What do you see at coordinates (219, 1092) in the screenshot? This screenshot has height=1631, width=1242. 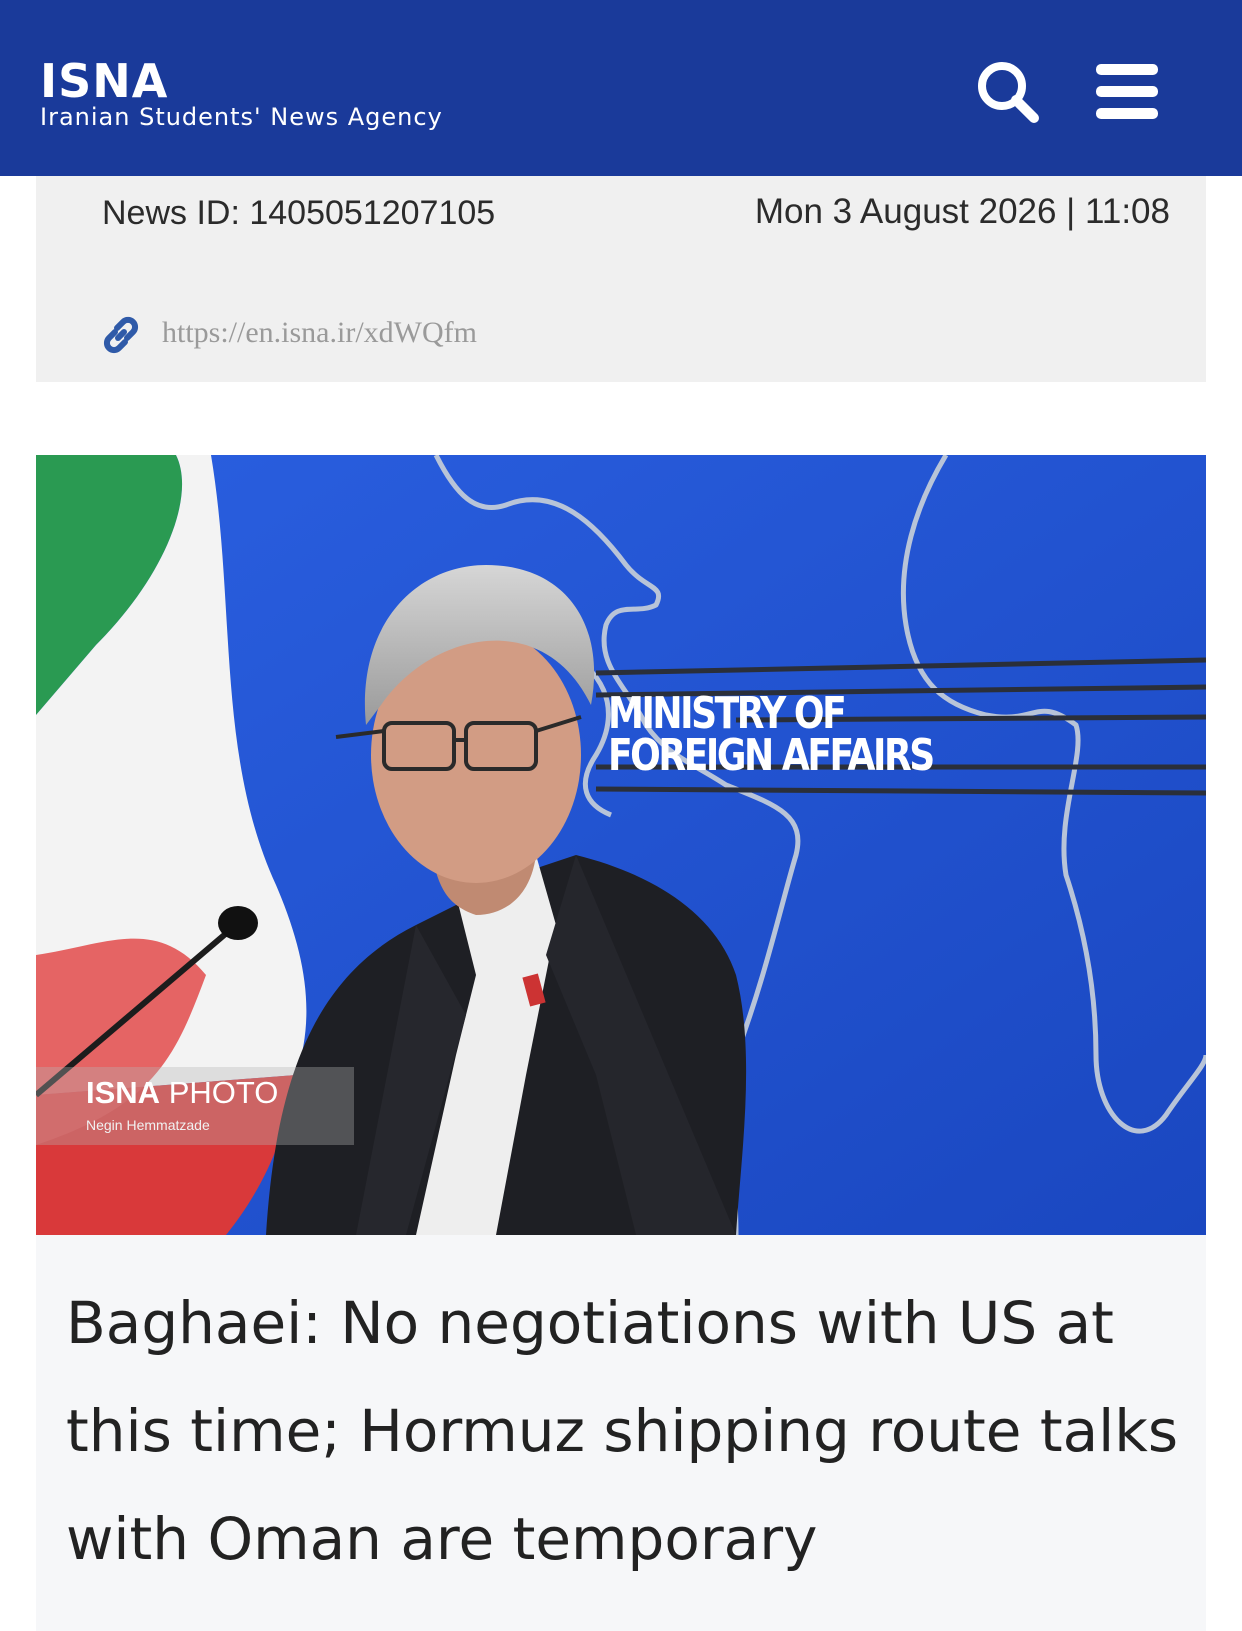 I see `photo-credit-brand-rest: PHOTO` at bounding box center [219, 1092].